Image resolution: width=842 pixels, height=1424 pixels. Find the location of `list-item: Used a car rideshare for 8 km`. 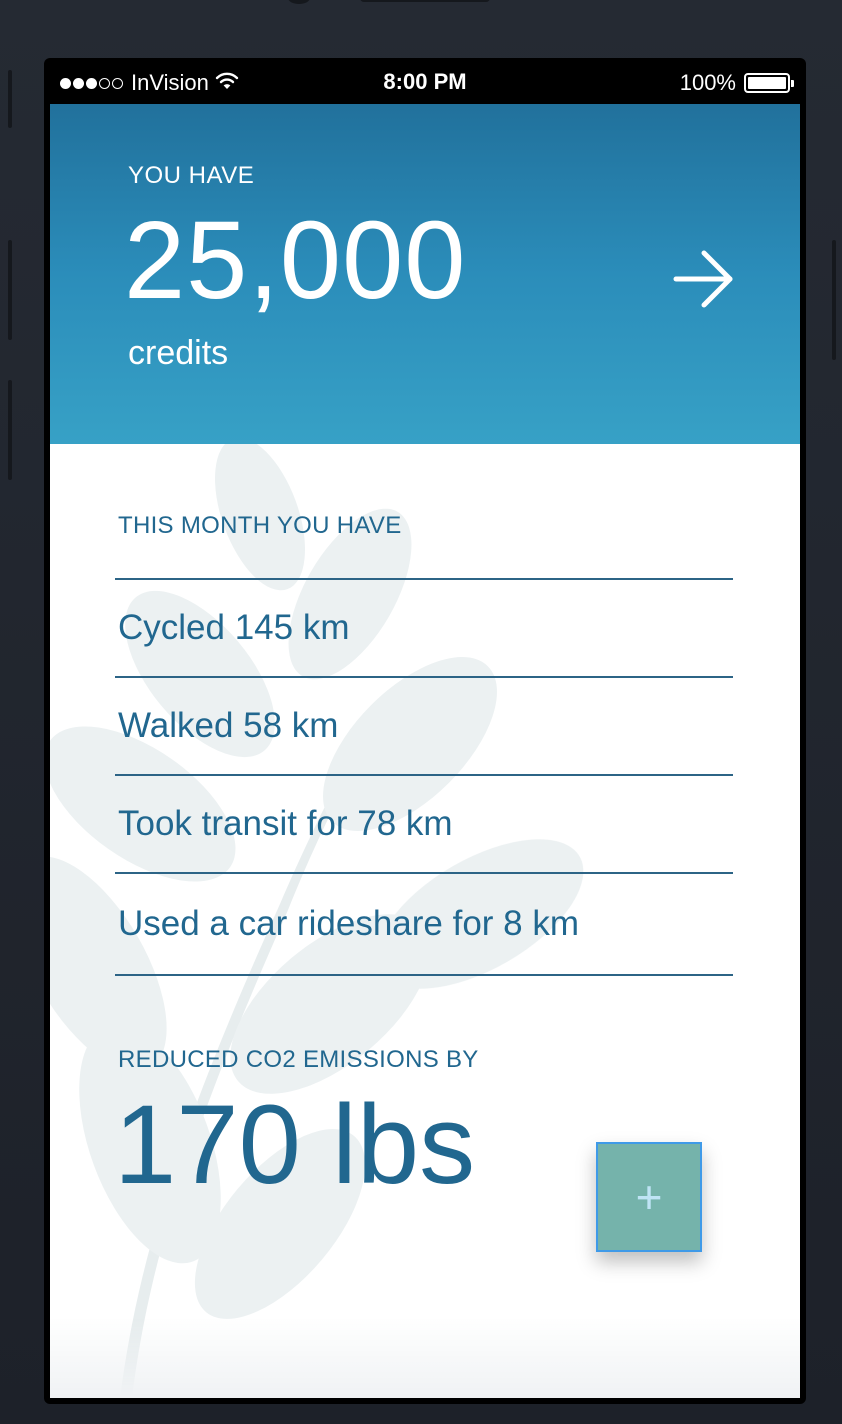

list-item: Used a car rideshare for 8 km is located at coordinates (349, 923).